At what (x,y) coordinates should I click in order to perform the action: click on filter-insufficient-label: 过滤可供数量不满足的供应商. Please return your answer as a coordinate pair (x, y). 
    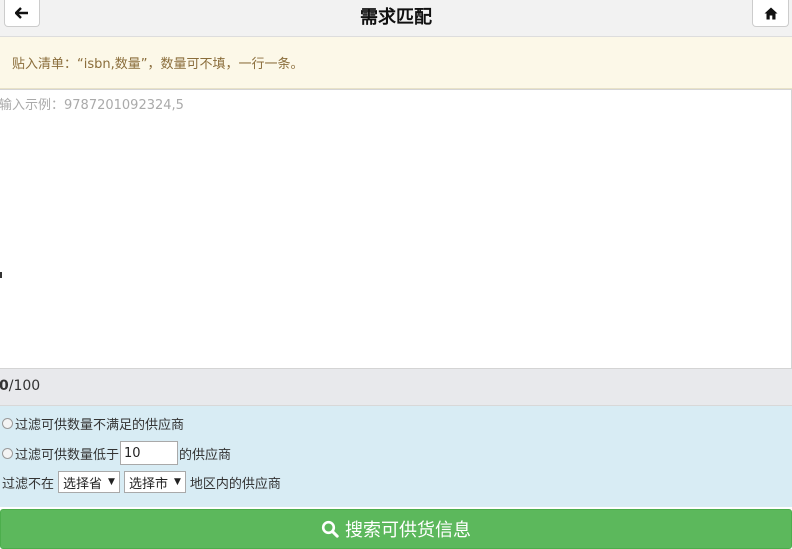
    Looking at the image, I should click on (100, 425).